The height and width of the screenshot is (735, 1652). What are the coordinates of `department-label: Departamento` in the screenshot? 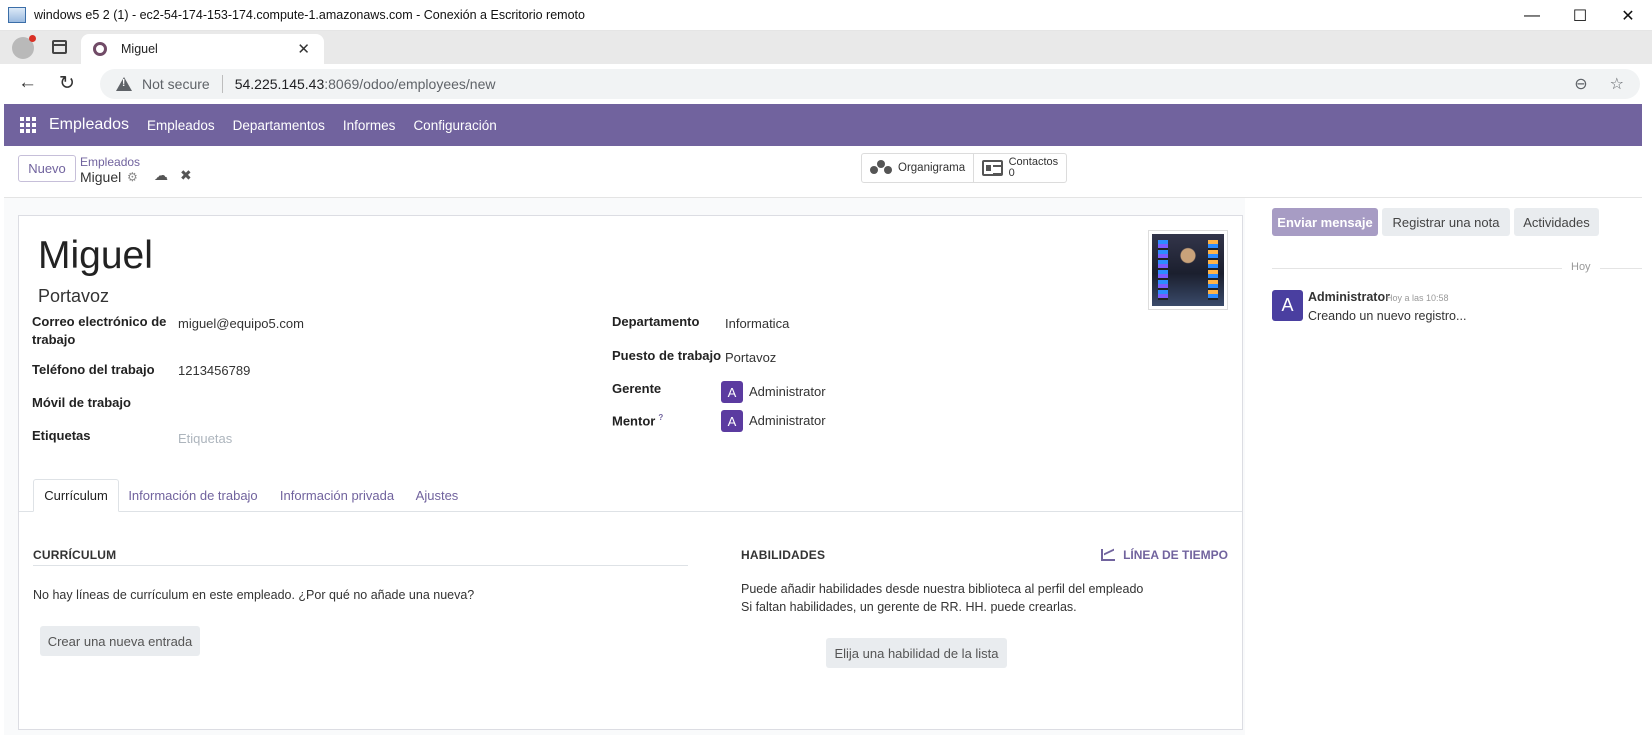 It's located at (656, 321).